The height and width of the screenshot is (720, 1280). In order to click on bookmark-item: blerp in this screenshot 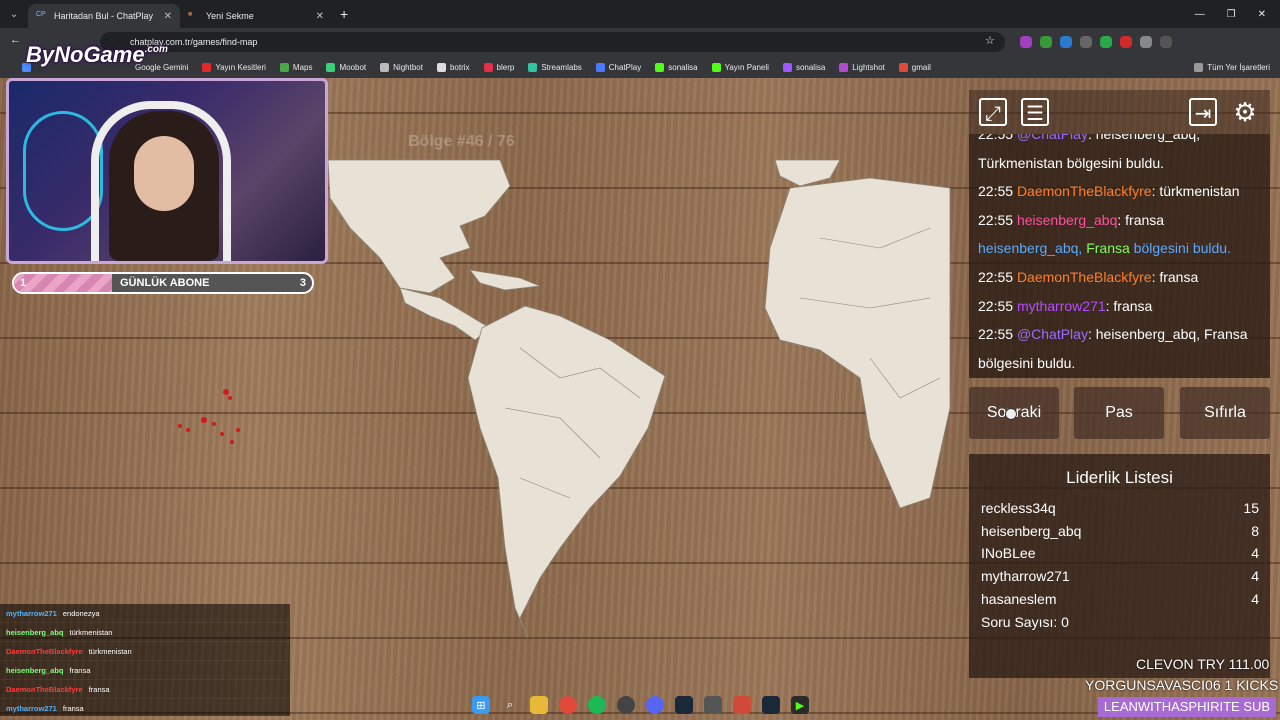, I will do `click(499, 67)`.